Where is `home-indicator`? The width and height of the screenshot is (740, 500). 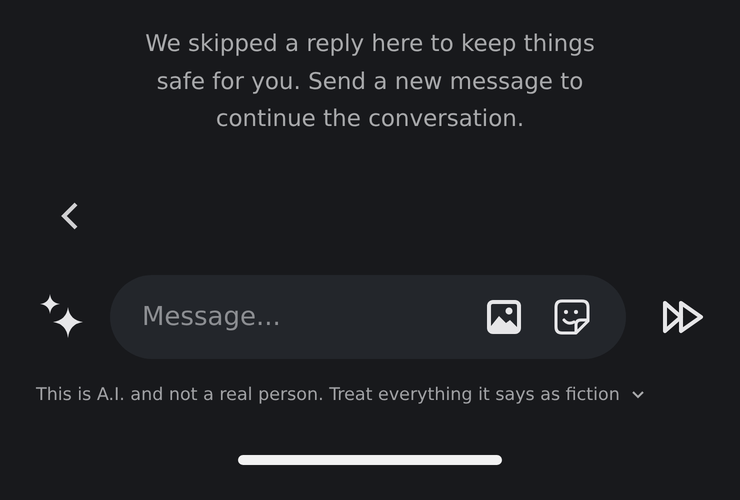
home-indicator is located at coordinates (370, 459).